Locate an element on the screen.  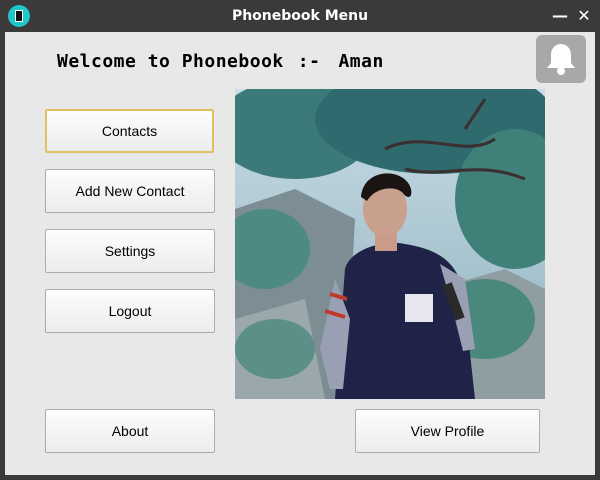
minimize-button: — is located at coordinates (560, 16).